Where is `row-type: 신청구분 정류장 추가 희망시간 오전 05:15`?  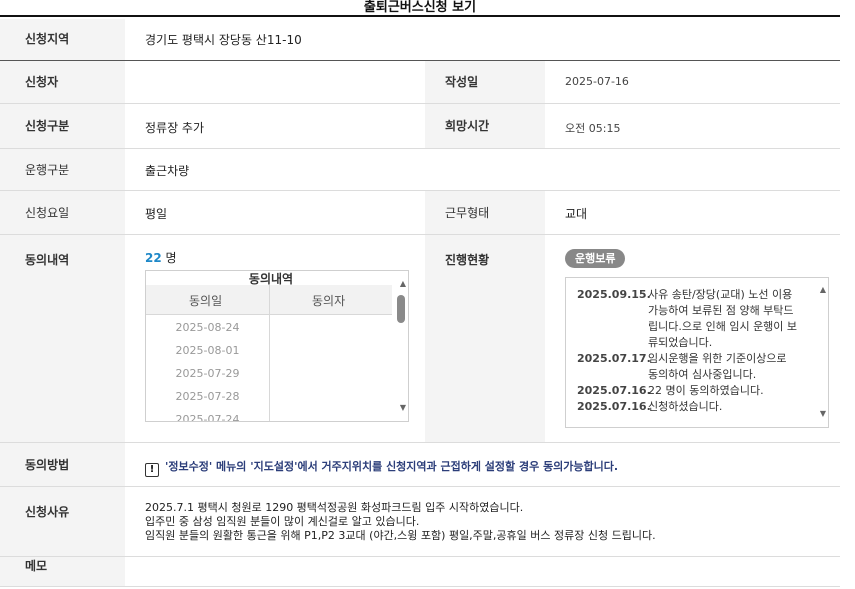 row-type: 신청구분 정류장 추가 희망시간 오전 05:15 is located at coordinates (420, 126).